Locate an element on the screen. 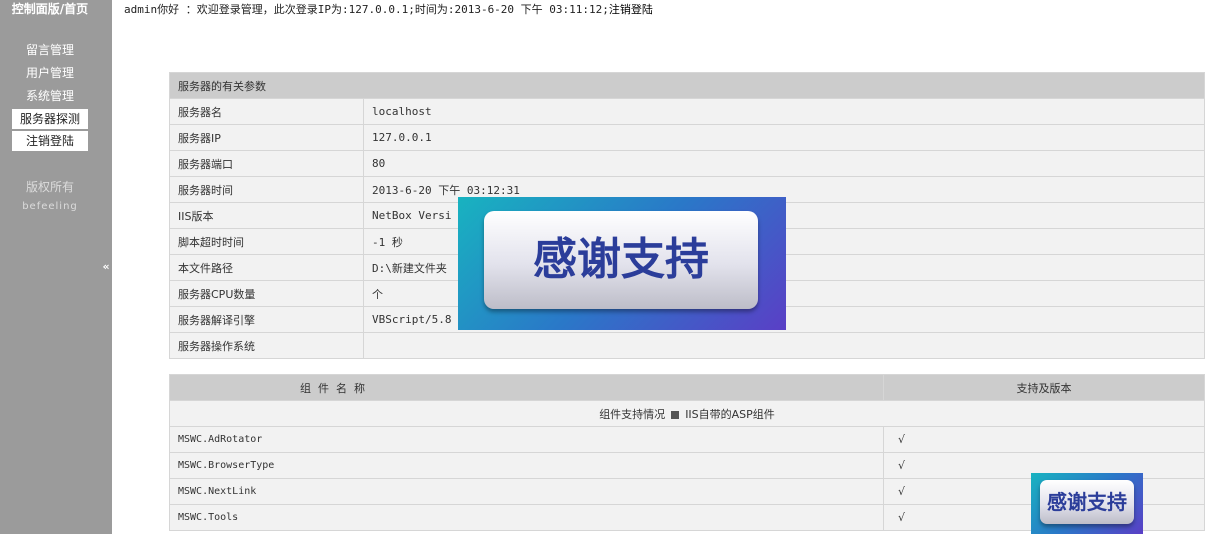 Image resolution: width=1222 pixels, height=534 pixels. thanks-badge-large: 感谢支持 is located at coordinates (622, 263).